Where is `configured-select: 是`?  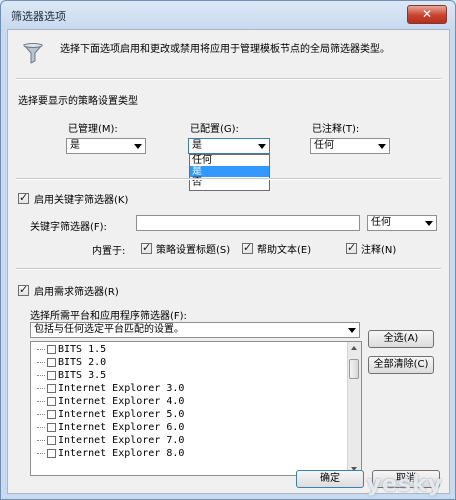
configured-select: 是 is located at coordinates (229, 146).